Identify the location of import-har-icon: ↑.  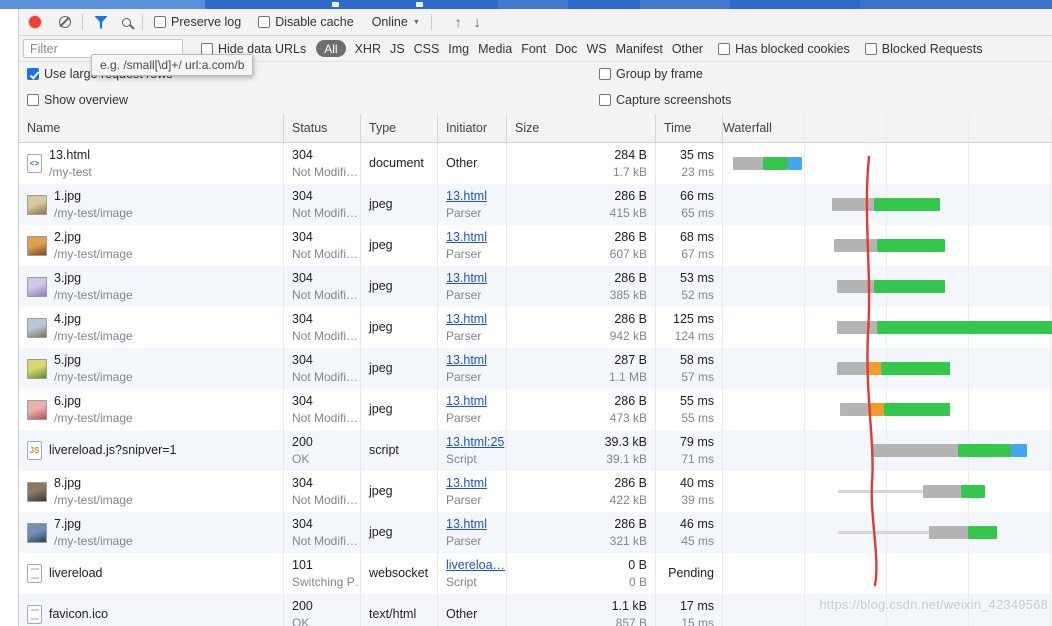
(458, 22).